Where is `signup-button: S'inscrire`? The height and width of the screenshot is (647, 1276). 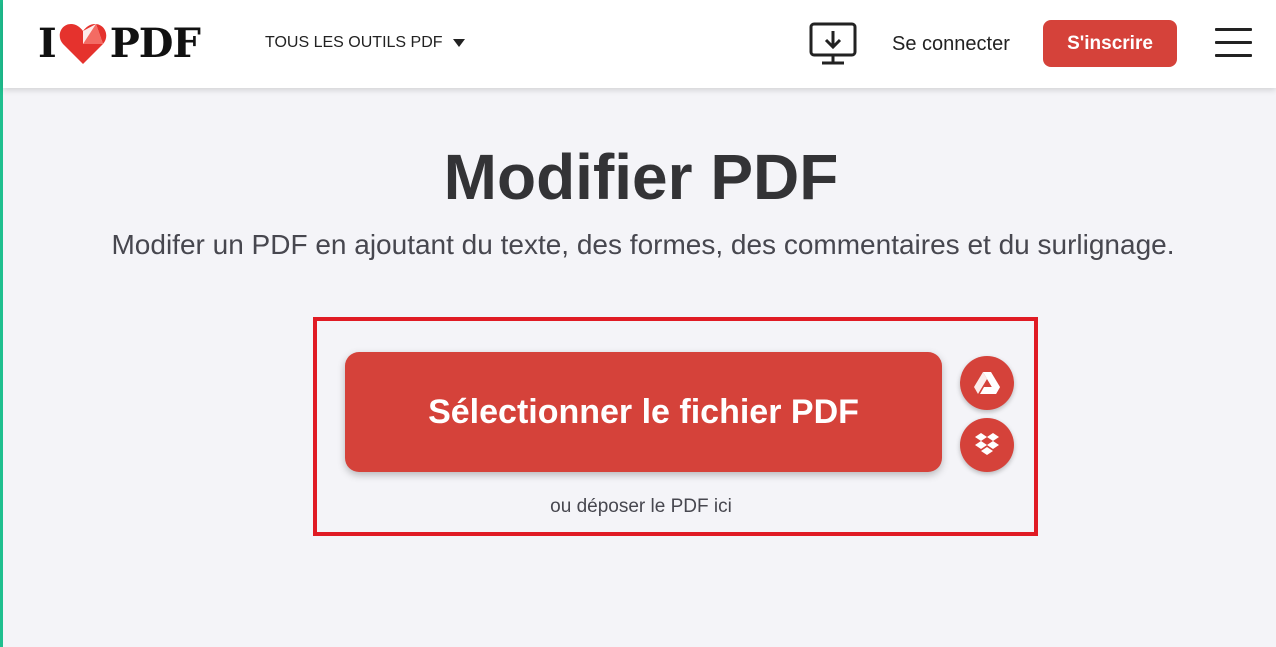 signup-button: S'inscrire is located at coordinates (1110, 43).